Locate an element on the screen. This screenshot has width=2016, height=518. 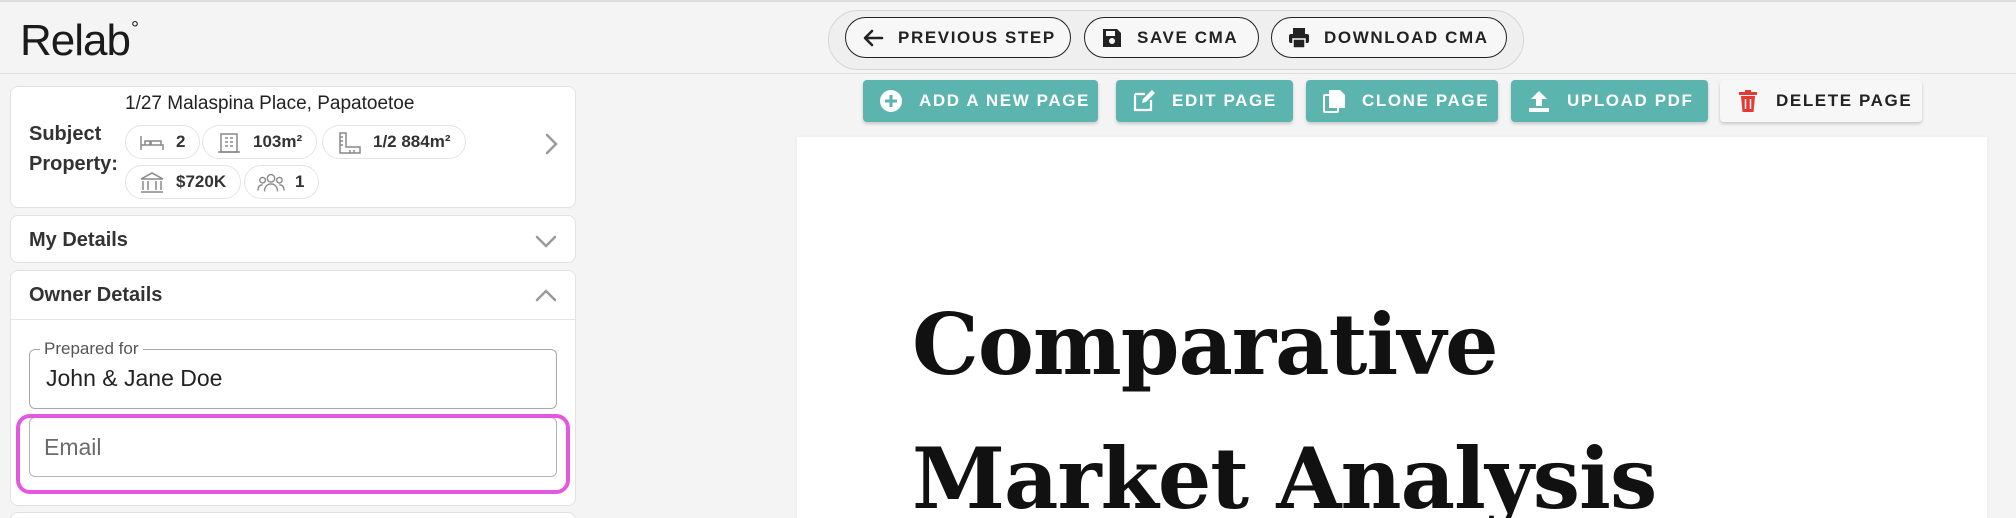
delete-page-button: DELETE PAGE is located at coordinates (1821, 101).